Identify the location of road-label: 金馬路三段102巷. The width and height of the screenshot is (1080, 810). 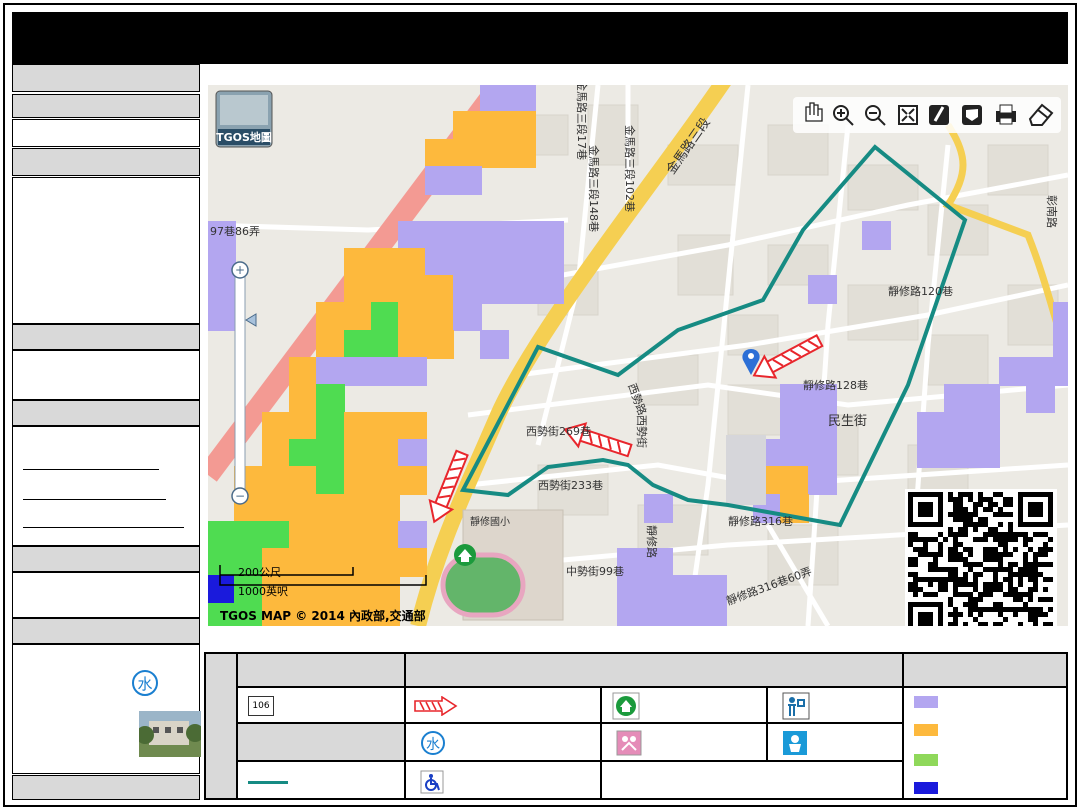
(630, 168).